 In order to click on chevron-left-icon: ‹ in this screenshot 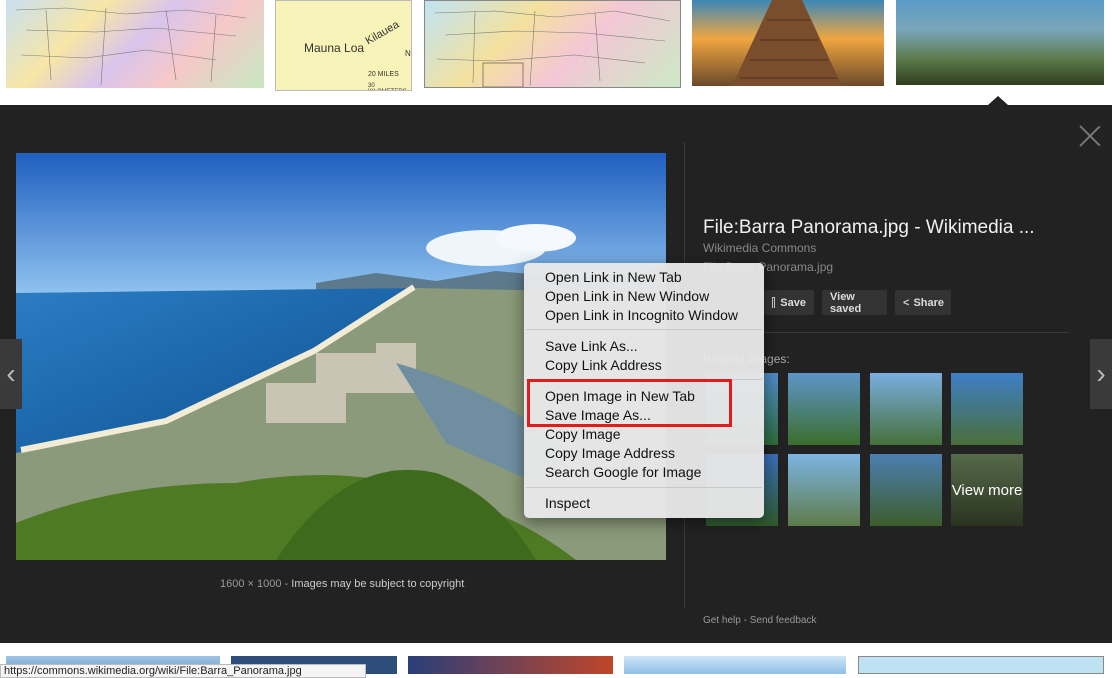, I will do `click(11, 373)`.